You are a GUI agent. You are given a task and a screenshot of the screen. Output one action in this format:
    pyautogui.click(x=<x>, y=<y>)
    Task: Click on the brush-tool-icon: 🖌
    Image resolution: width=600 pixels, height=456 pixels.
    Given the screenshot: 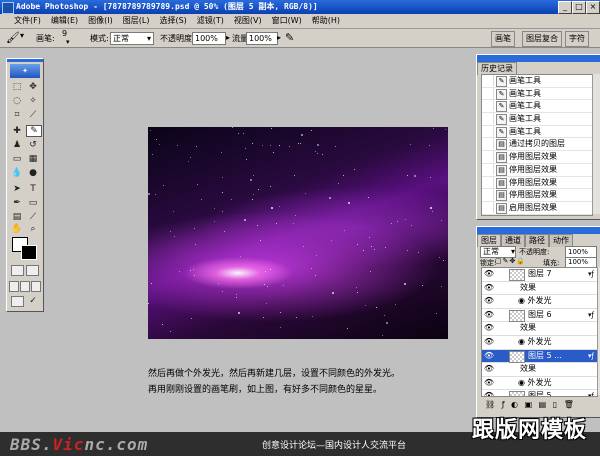 What is the action you would take?
    pyautogui.click(x=13, y=37)
    